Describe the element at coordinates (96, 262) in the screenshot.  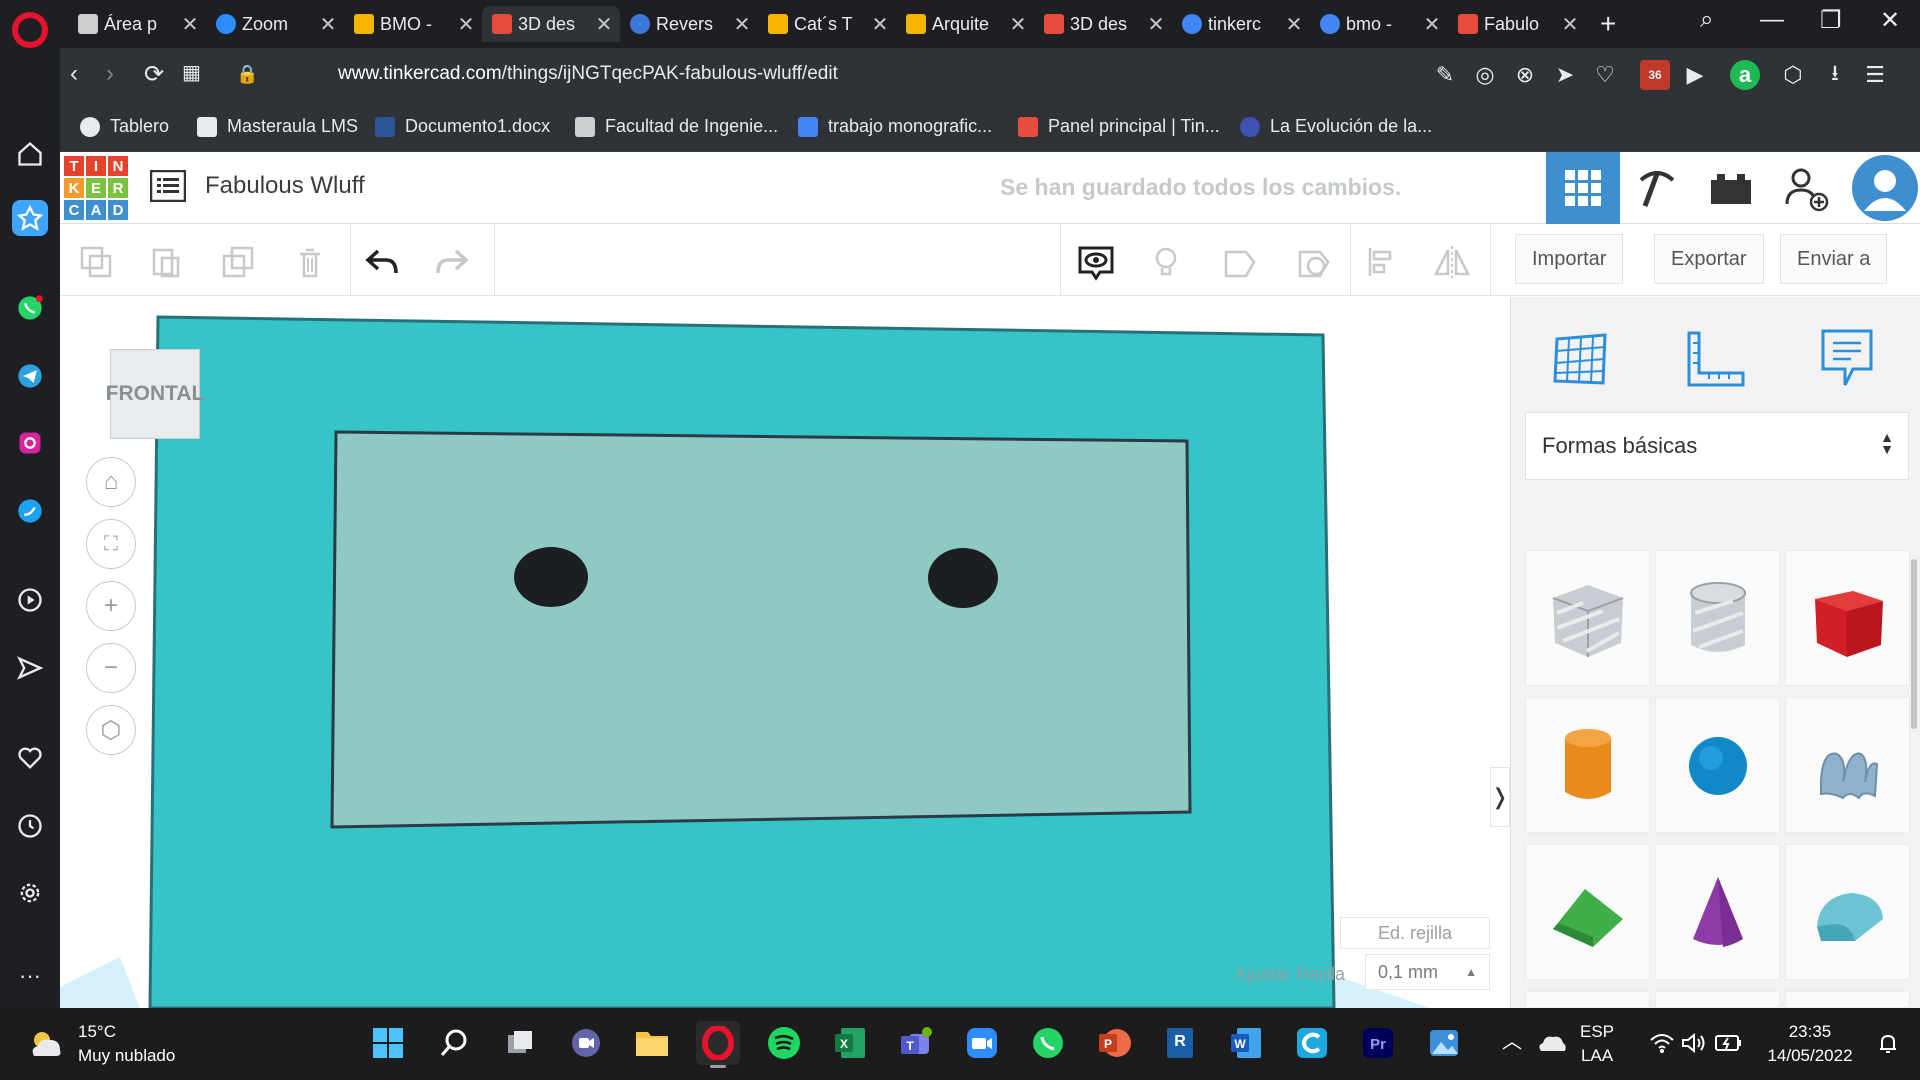
I see `copy-icon` at that location.